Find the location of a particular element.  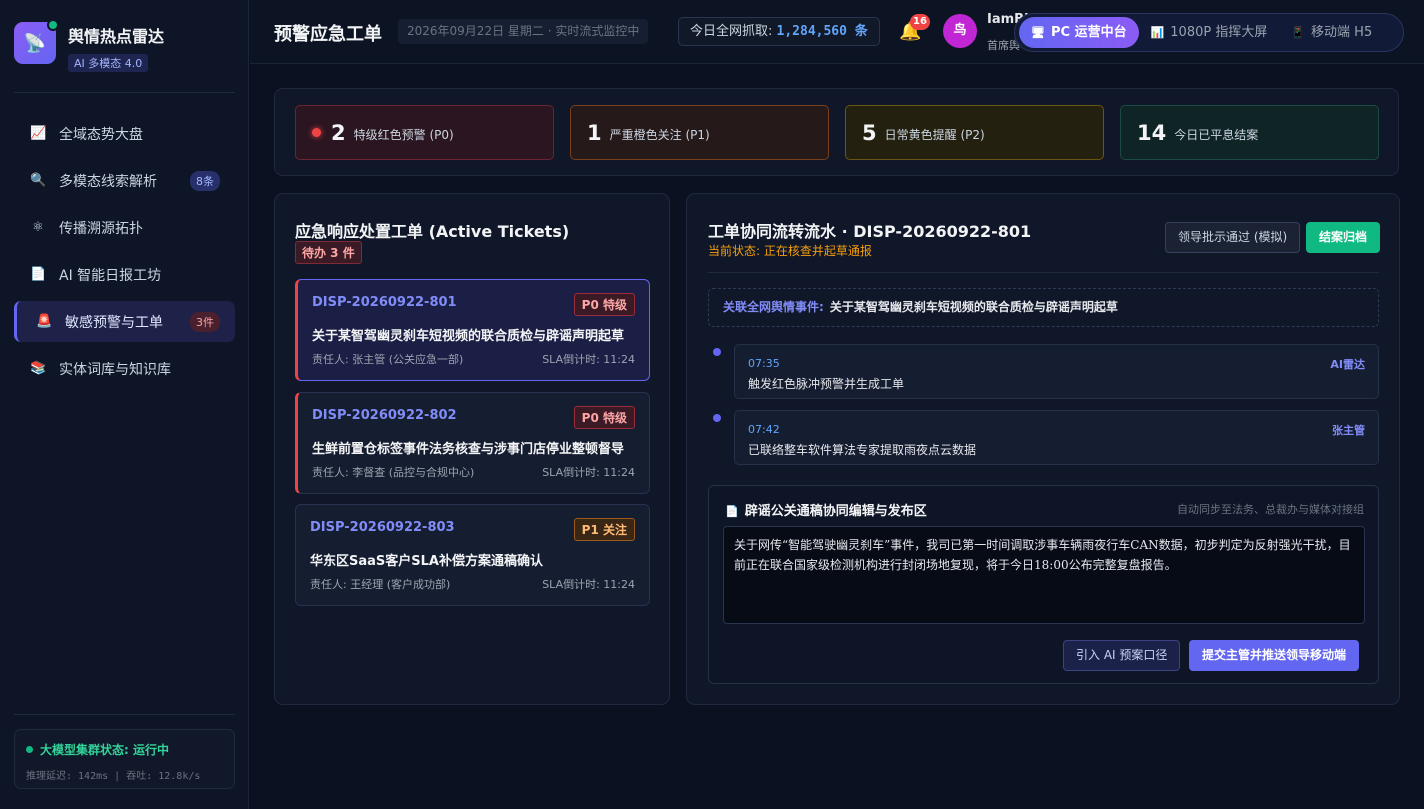

ticket-id: DISP-20260922-803 is located at coordinates (382, 527).